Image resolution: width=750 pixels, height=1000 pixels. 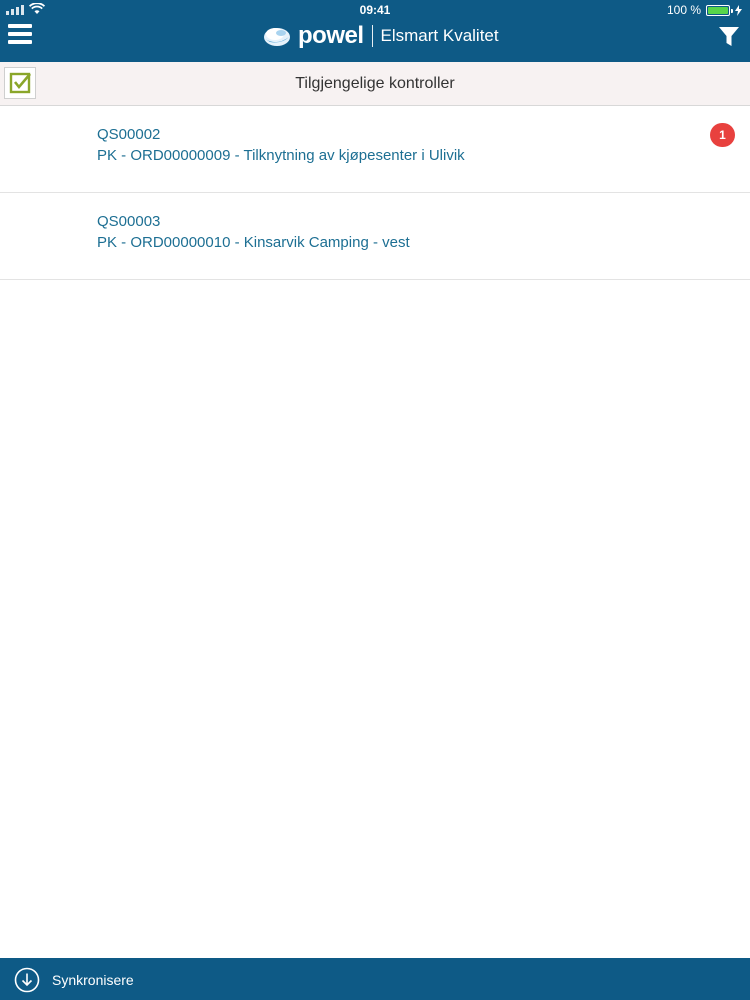 I want to click on list-header: Tilgjengelige kontroller, so click(x=375, y=84).